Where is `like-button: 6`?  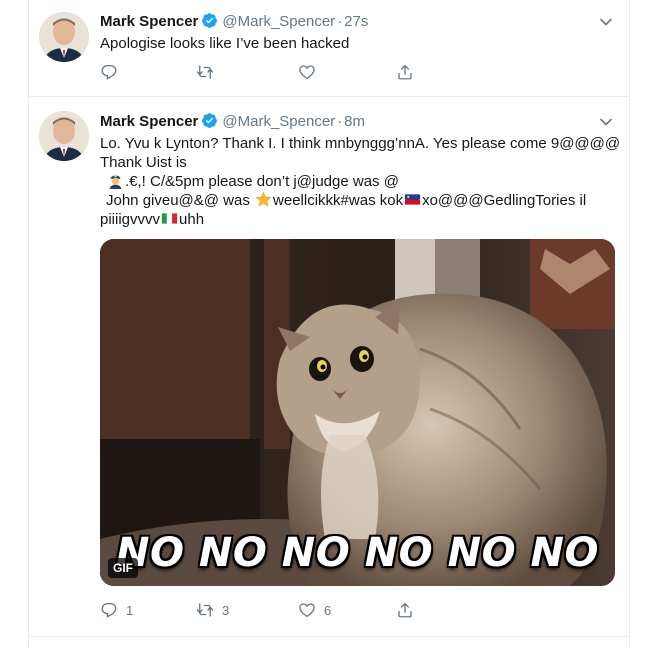
like-button: 6 is located at coordinates (314, 610).